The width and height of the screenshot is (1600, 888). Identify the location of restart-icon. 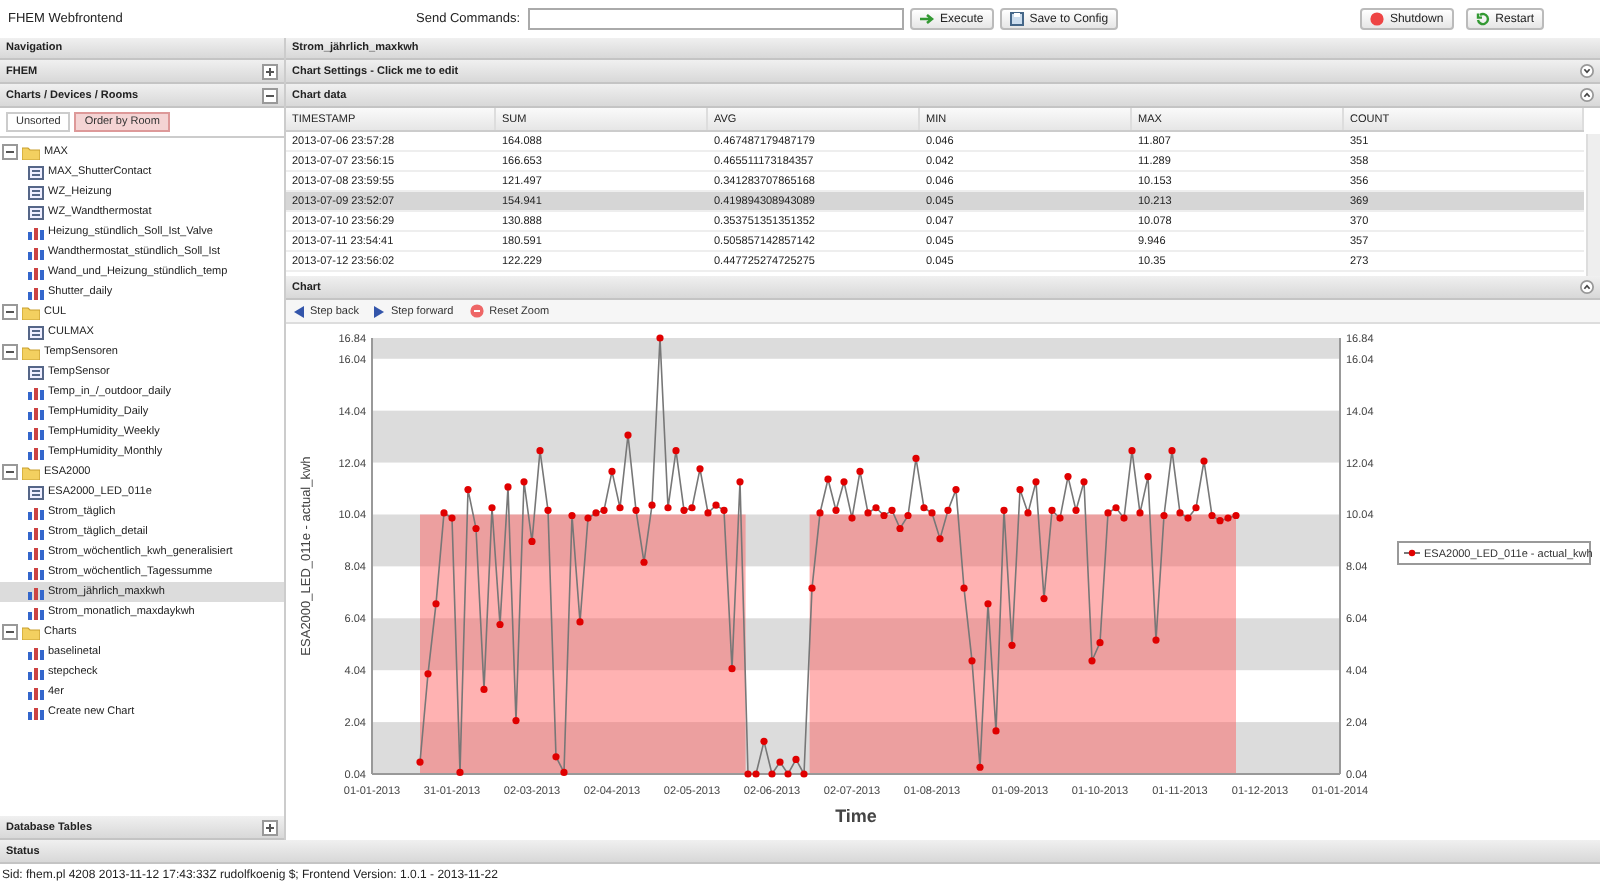
(1482, 19).